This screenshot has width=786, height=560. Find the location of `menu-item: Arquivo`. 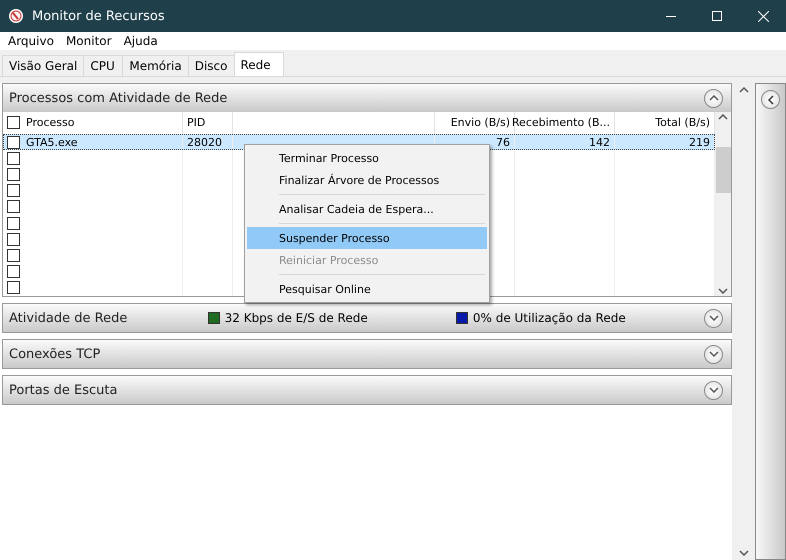

menu-item: Arquivo is located at coordinates (31, 41).